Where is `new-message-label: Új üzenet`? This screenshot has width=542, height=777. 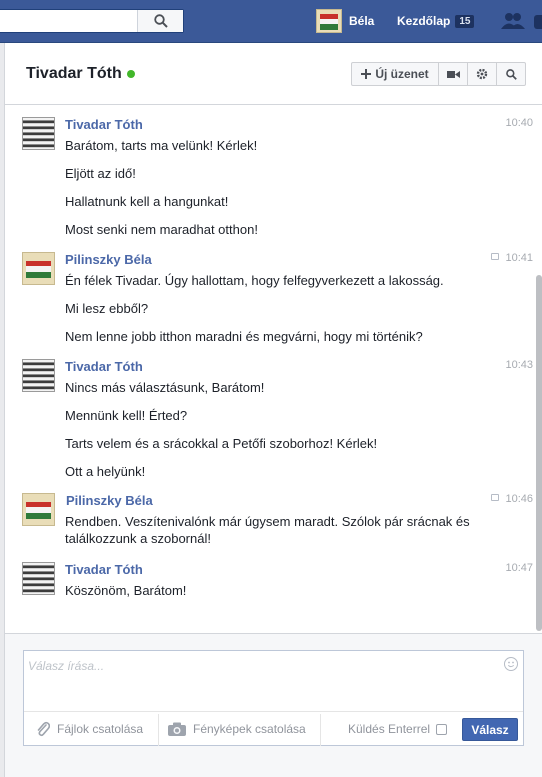
new-message-label: Új üzenet is located at coordinates (402, 74).